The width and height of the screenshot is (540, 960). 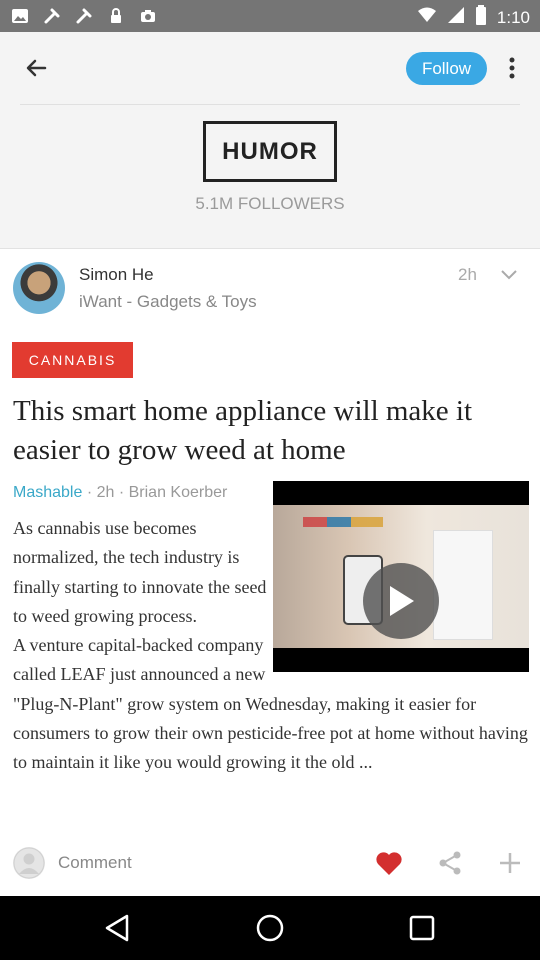 What do you see at coordinates (270, 862) in the screenshot?
I see `action-bar: Comment` at bounding box center [270, 862].